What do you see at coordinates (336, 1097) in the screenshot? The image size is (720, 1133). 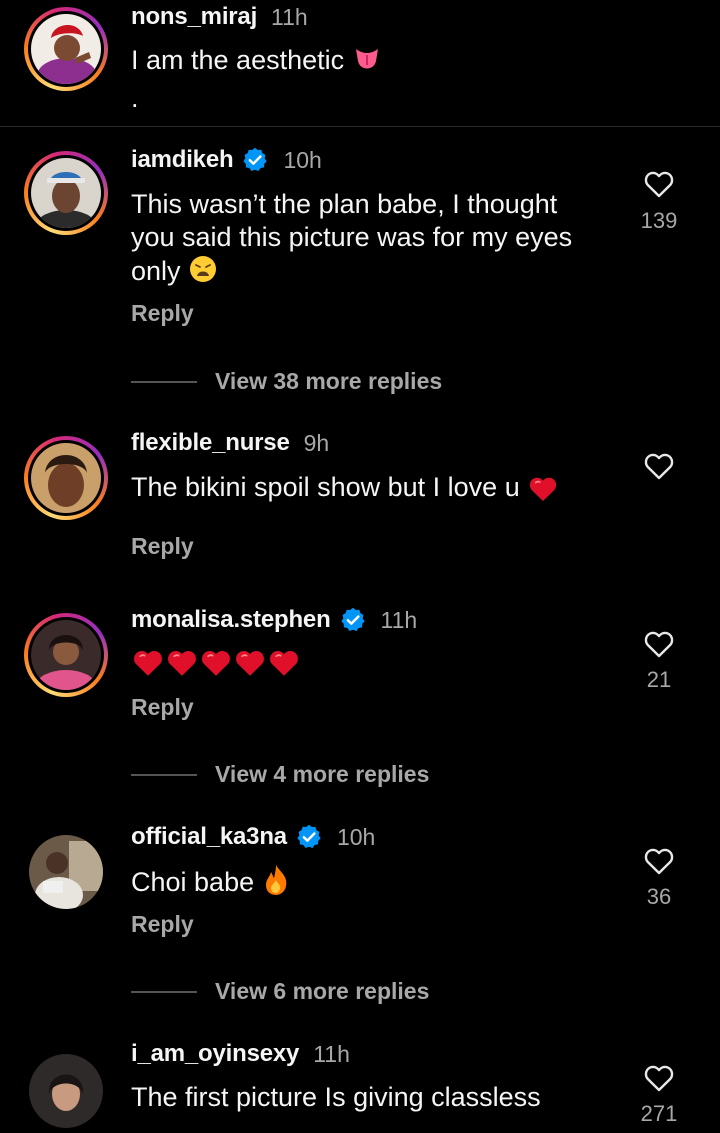 I see `comment-text: The first picture Is giving classless` at bounding box center [336, 1097].